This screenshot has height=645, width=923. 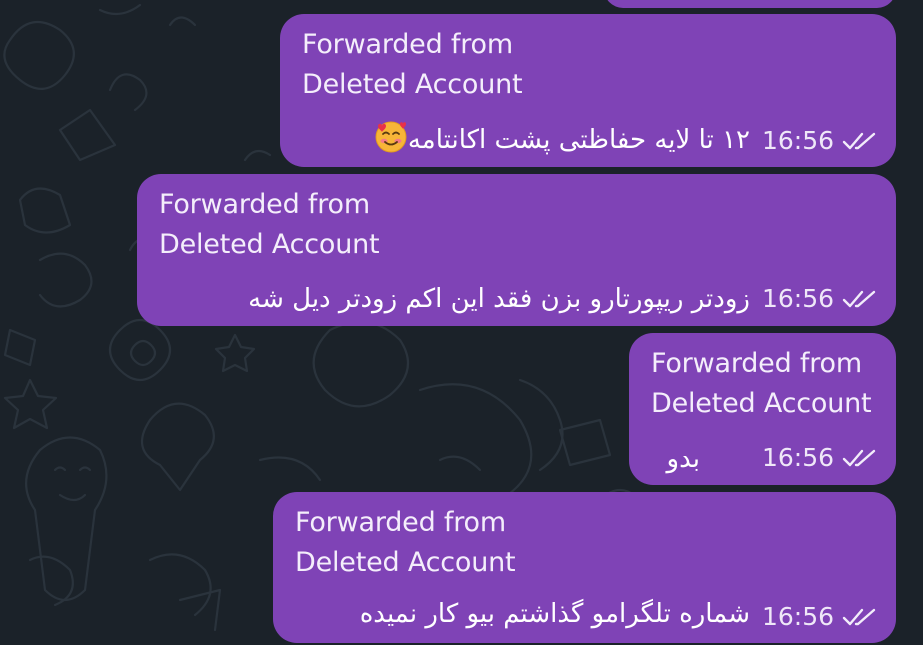 I want to click on message-text: ۱۲ تا لایه حفاظتی پشت اکانتامه, so click(x=578, y=140).